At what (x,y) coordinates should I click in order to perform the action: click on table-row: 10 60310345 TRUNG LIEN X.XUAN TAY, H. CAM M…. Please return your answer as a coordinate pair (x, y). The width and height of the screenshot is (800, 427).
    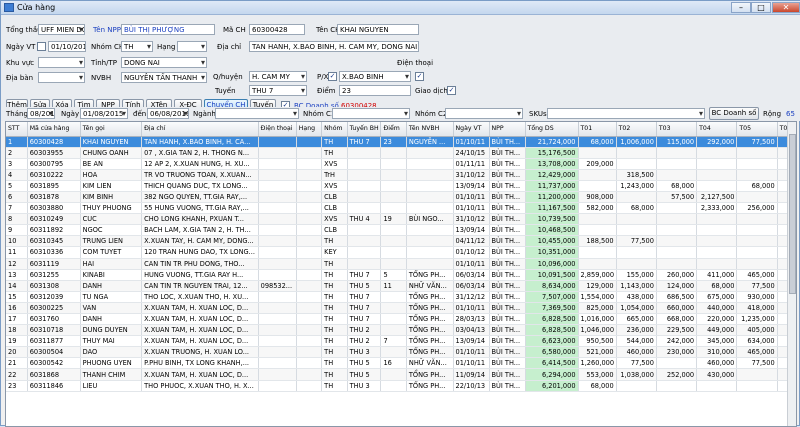
    Looking at the image, I should click on (401, 241).